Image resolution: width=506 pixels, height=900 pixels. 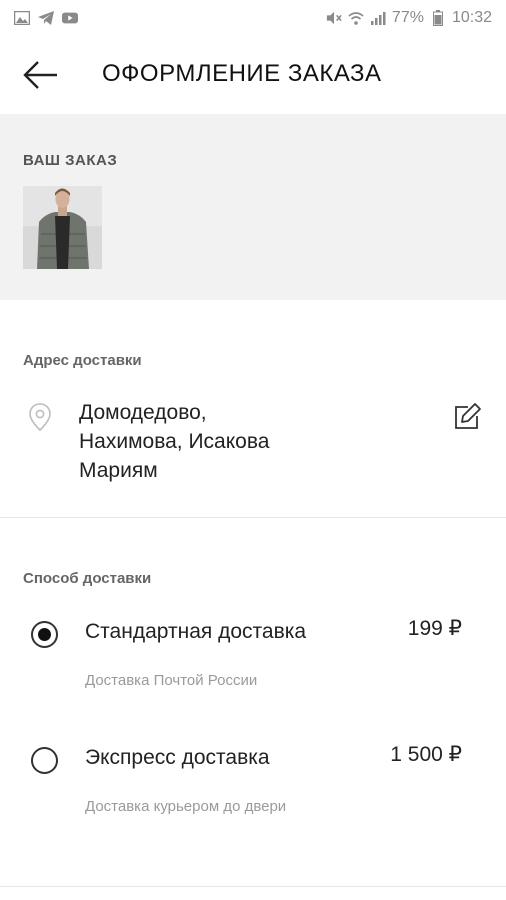 I want to click on status-bar-left, so click(x=46, y=18).